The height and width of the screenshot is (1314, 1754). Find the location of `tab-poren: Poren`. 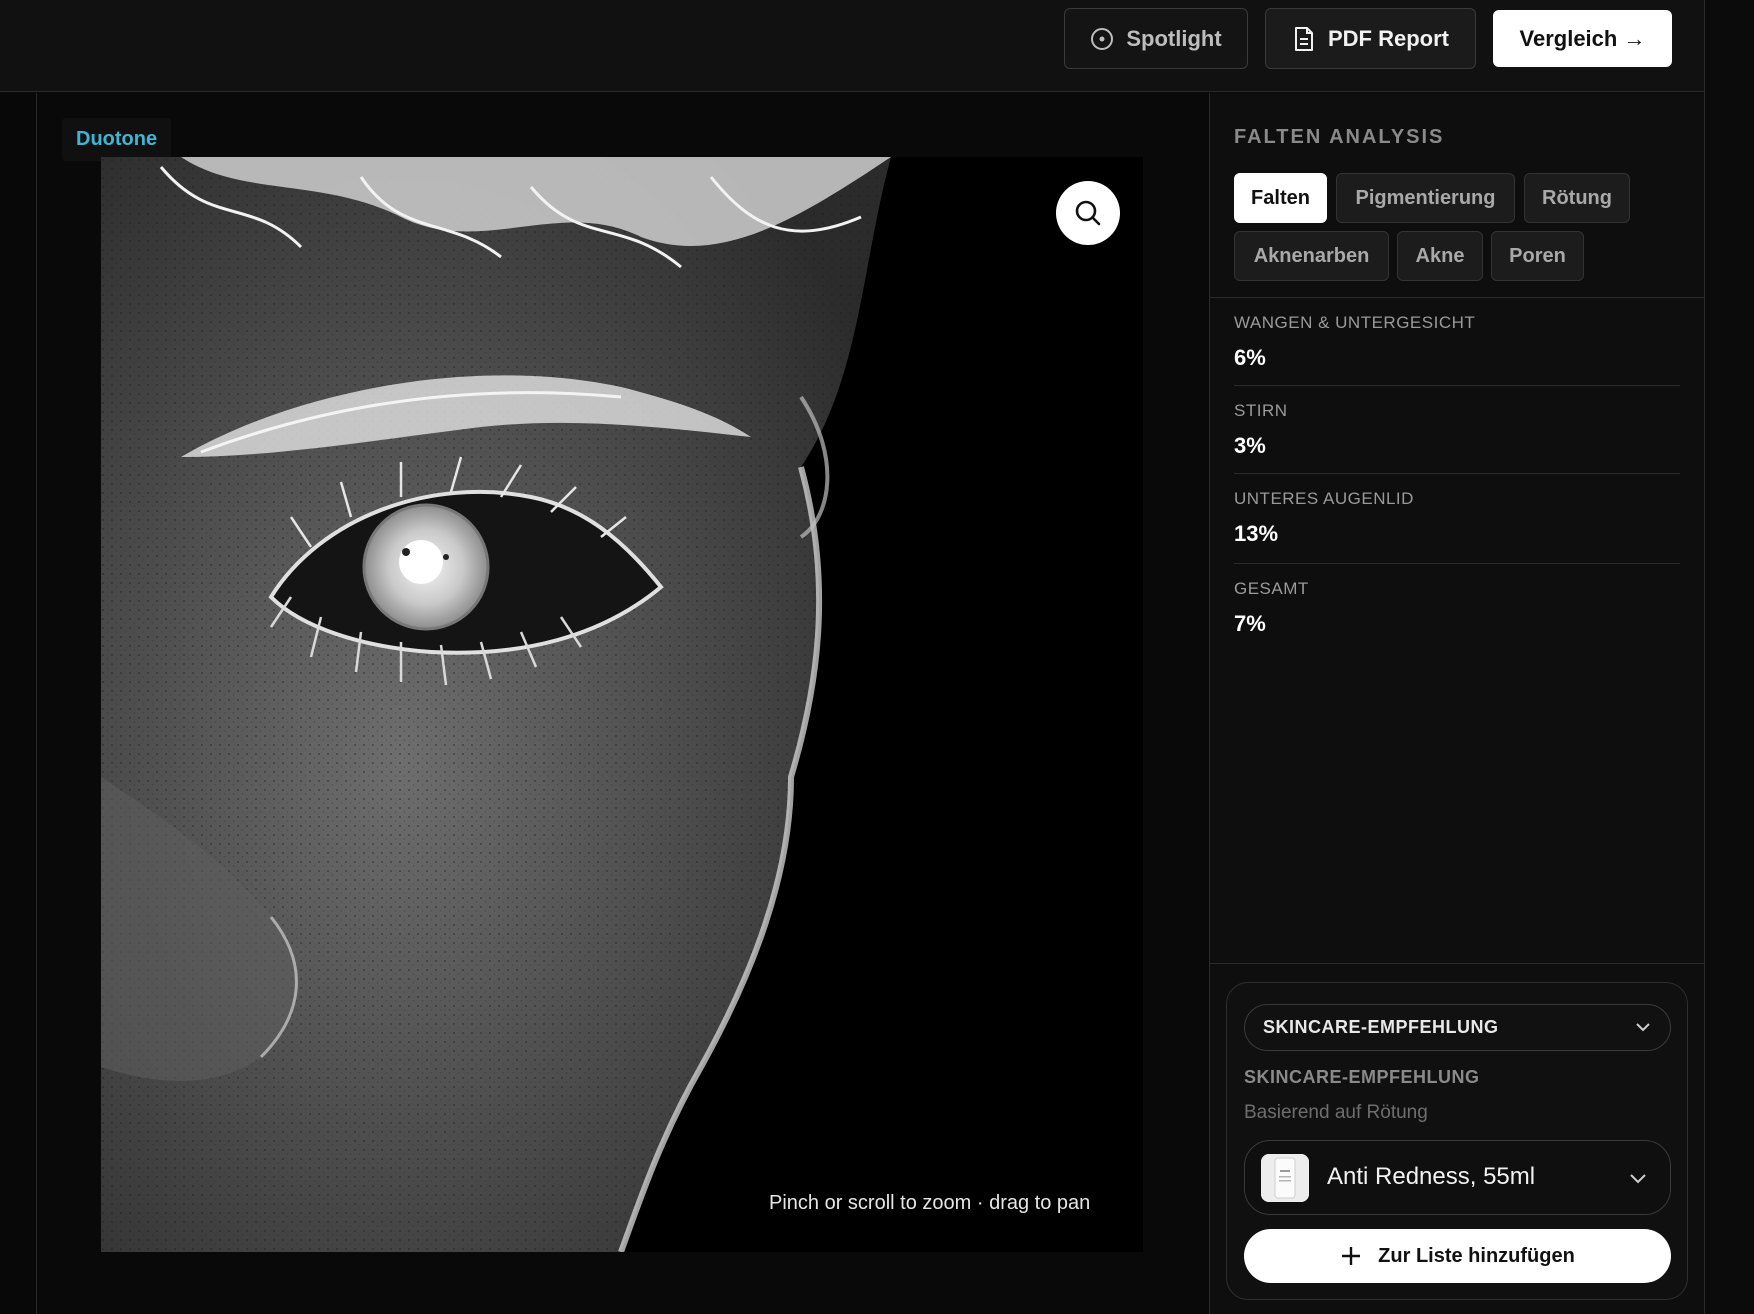

tab-poren: Poren is located at coordinates (1537, 256).